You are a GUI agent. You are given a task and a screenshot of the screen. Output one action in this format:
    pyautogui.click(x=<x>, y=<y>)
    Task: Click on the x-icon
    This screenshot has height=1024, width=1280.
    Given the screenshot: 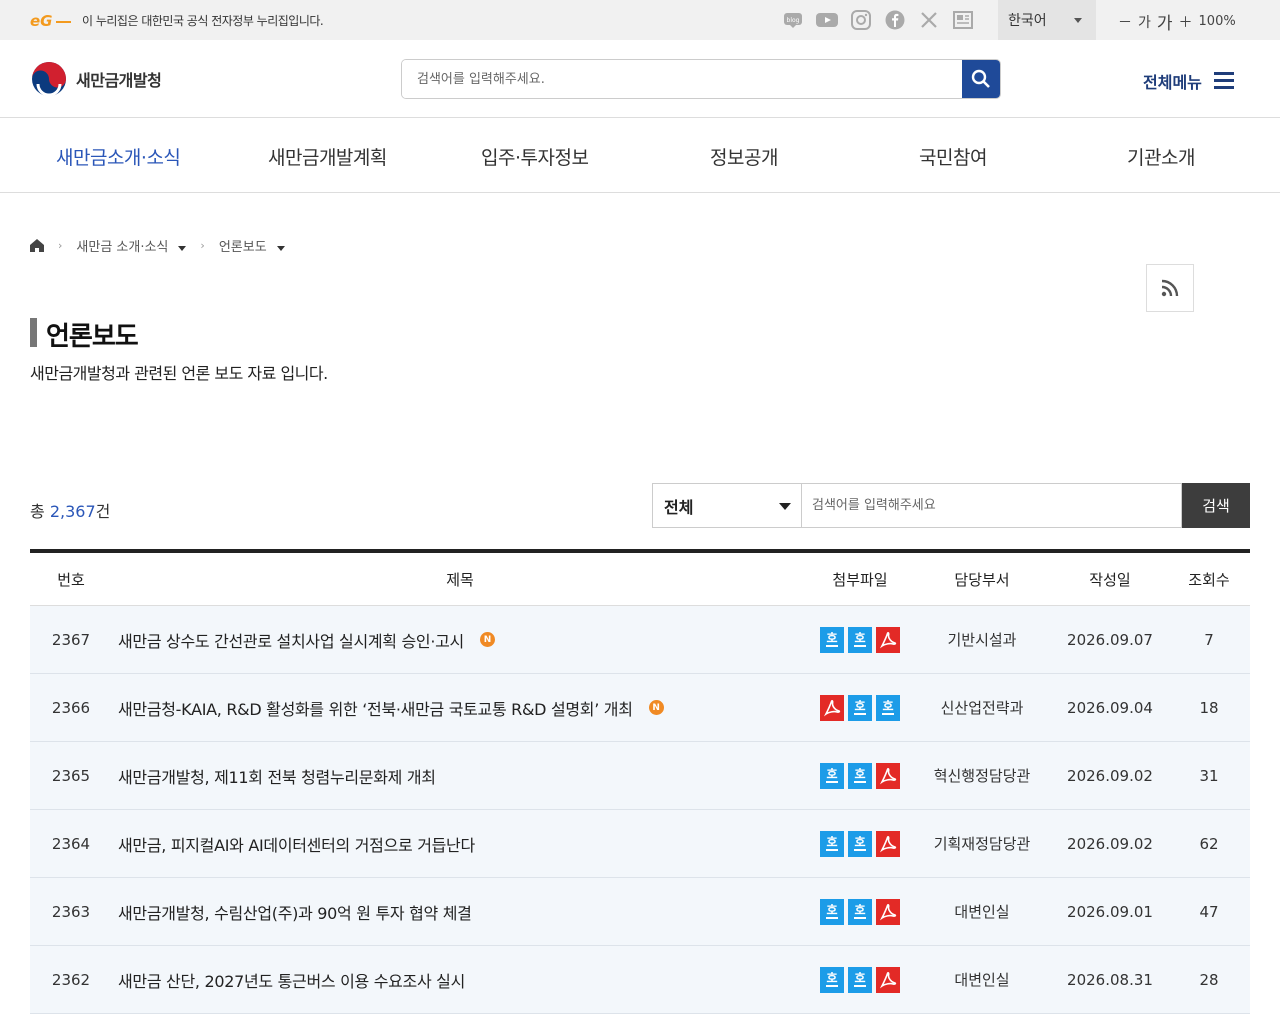 What is the action you would take?
    pyautogui.click(x=929, y=20)
    